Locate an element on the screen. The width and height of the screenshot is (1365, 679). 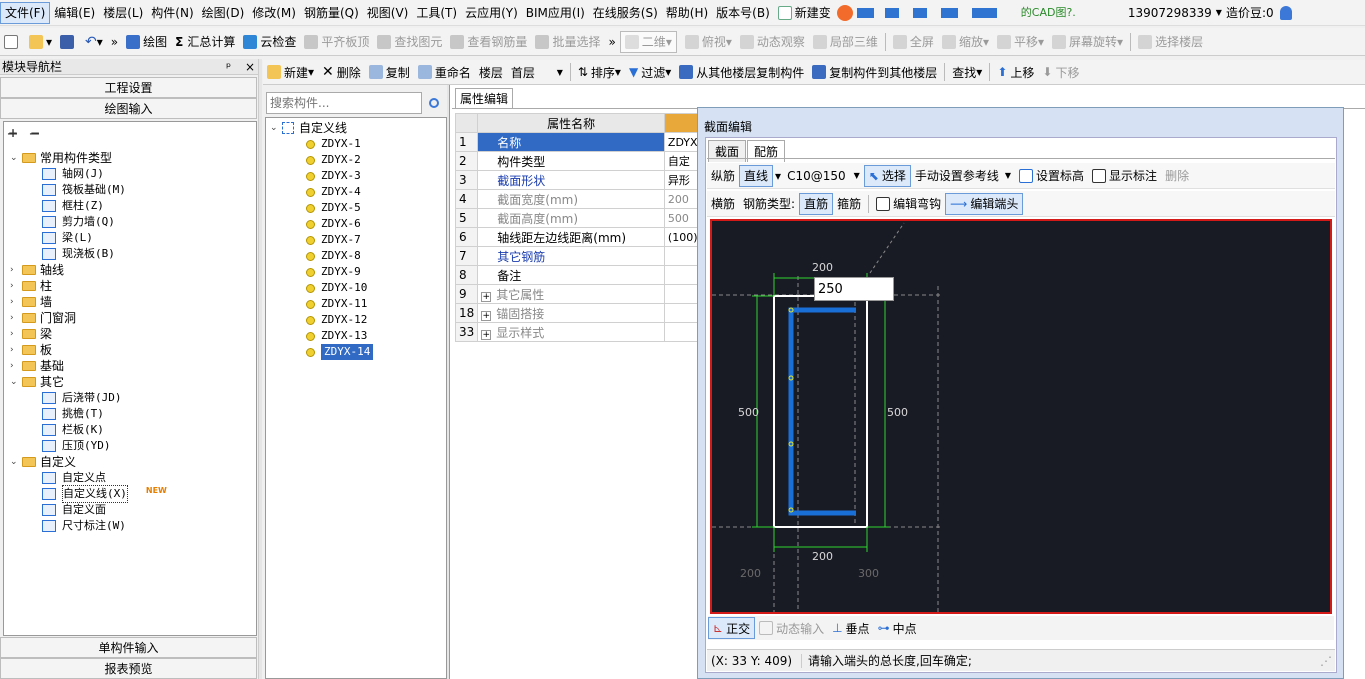
spec-select: C10@150 ▼ is located at coordinates (823, 176).